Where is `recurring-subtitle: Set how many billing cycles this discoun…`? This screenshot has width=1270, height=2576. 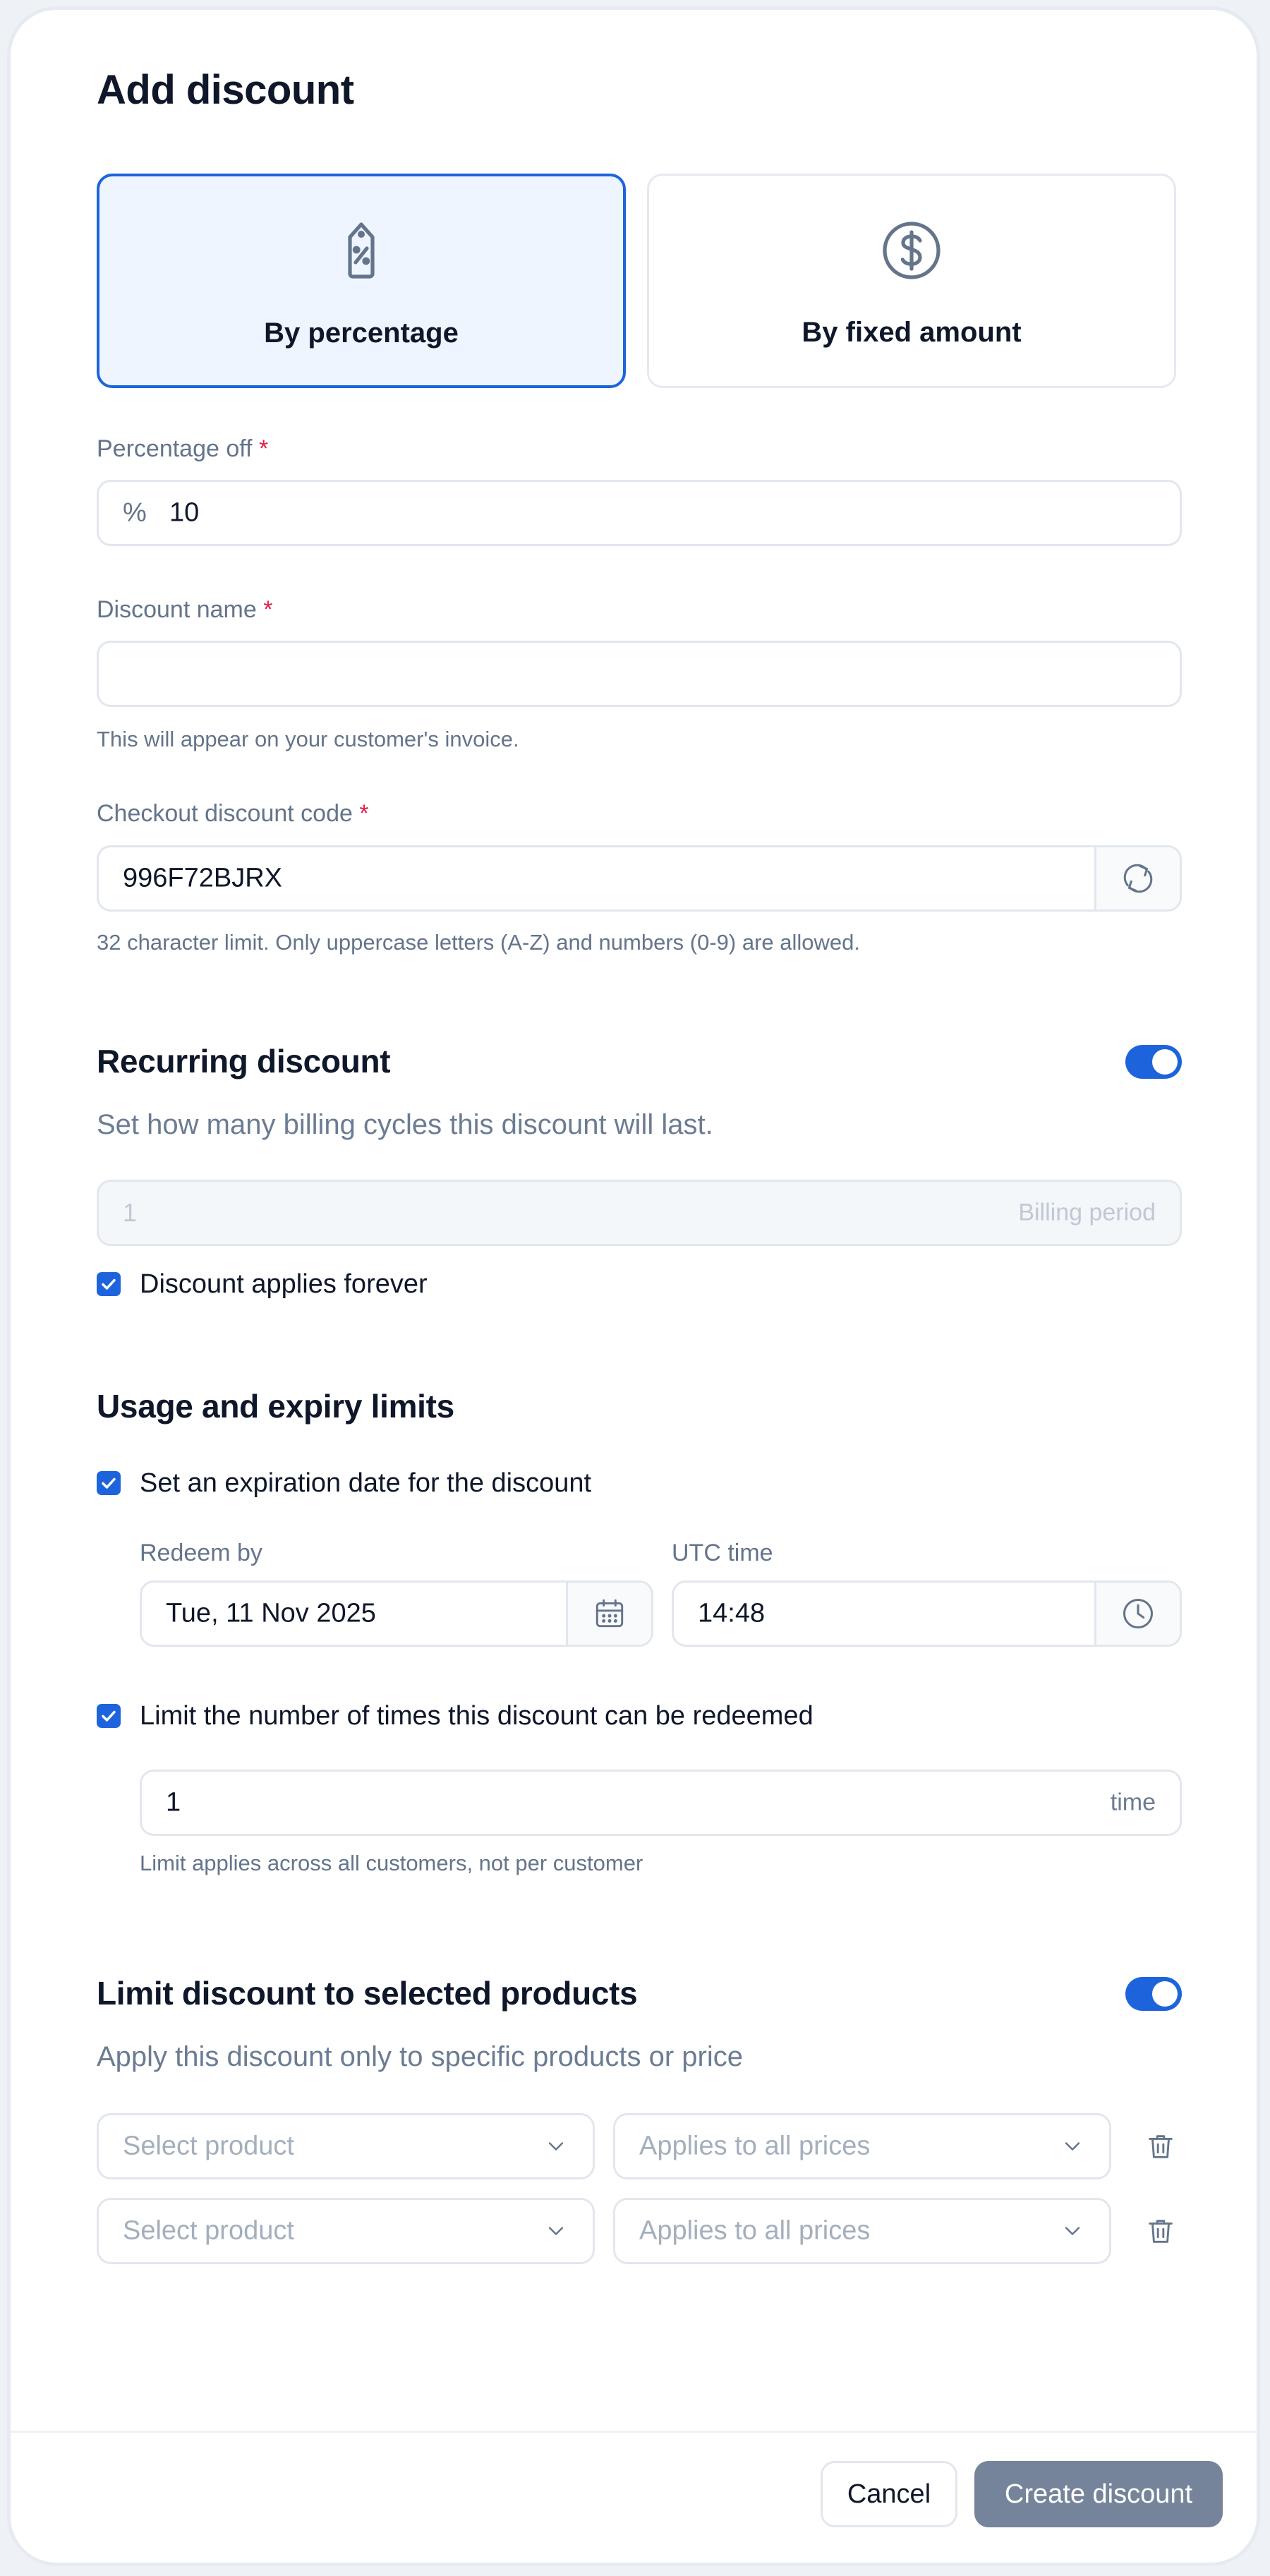
recurring-subtitle: Set how many billing cycles this discoun… is located at coordinates (405, 1124).